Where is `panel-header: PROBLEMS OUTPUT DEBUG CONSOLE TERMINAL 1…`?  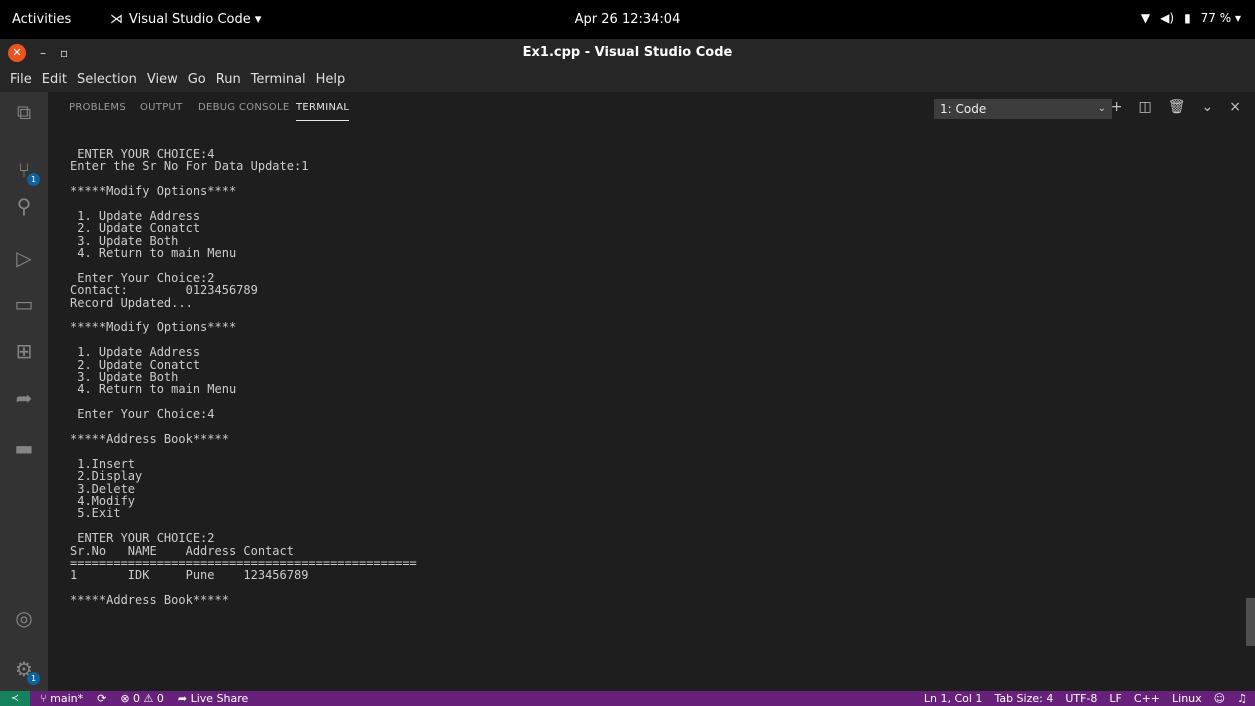 panel-header: PROBLEMS OUTPUT DEBUG CONSOLE TERMINAL 1… is located at coordinates (651, 109).